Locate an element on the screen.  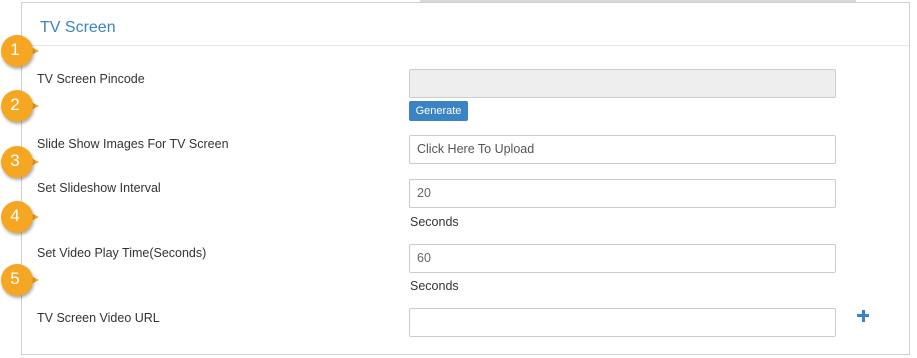
upload-field: Click Here To Upload is located at coordinates (622, 149).